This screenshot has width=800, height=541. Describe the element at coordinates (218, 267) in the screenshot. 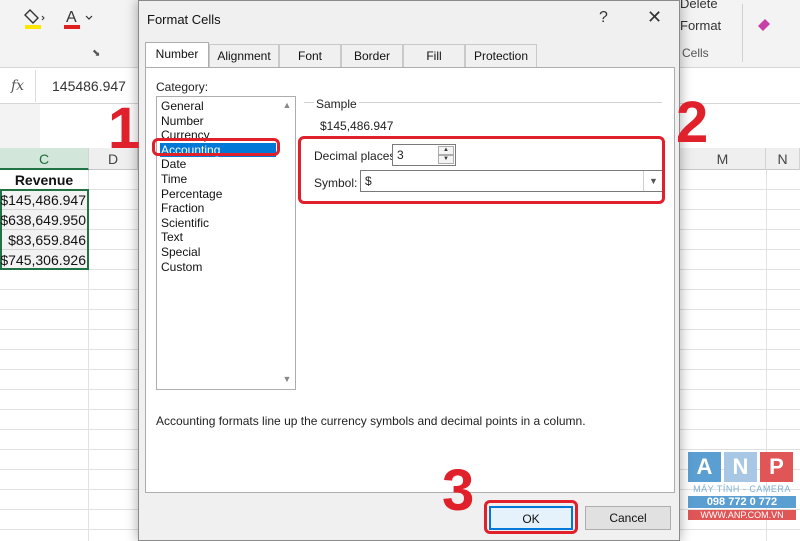

I see `list-item: Custom` at that location.